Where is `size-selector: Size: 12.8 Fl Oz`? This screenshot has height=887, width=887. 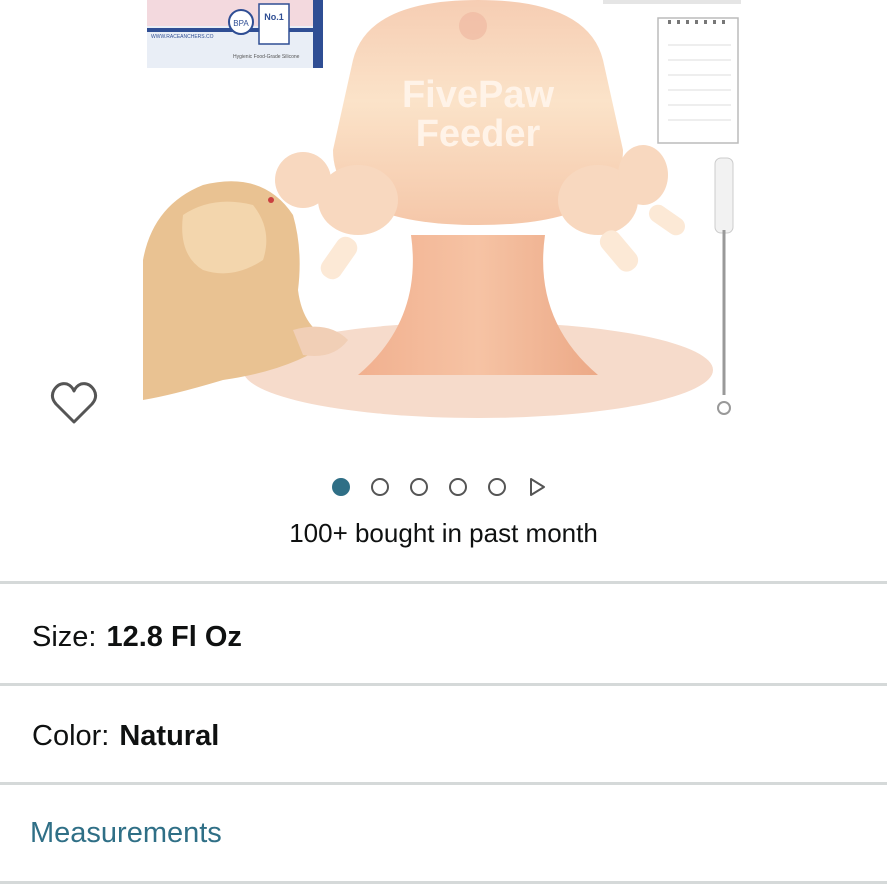 size-selector: Size: 12.8 Fl Oz is located at coordinates (137, 637).